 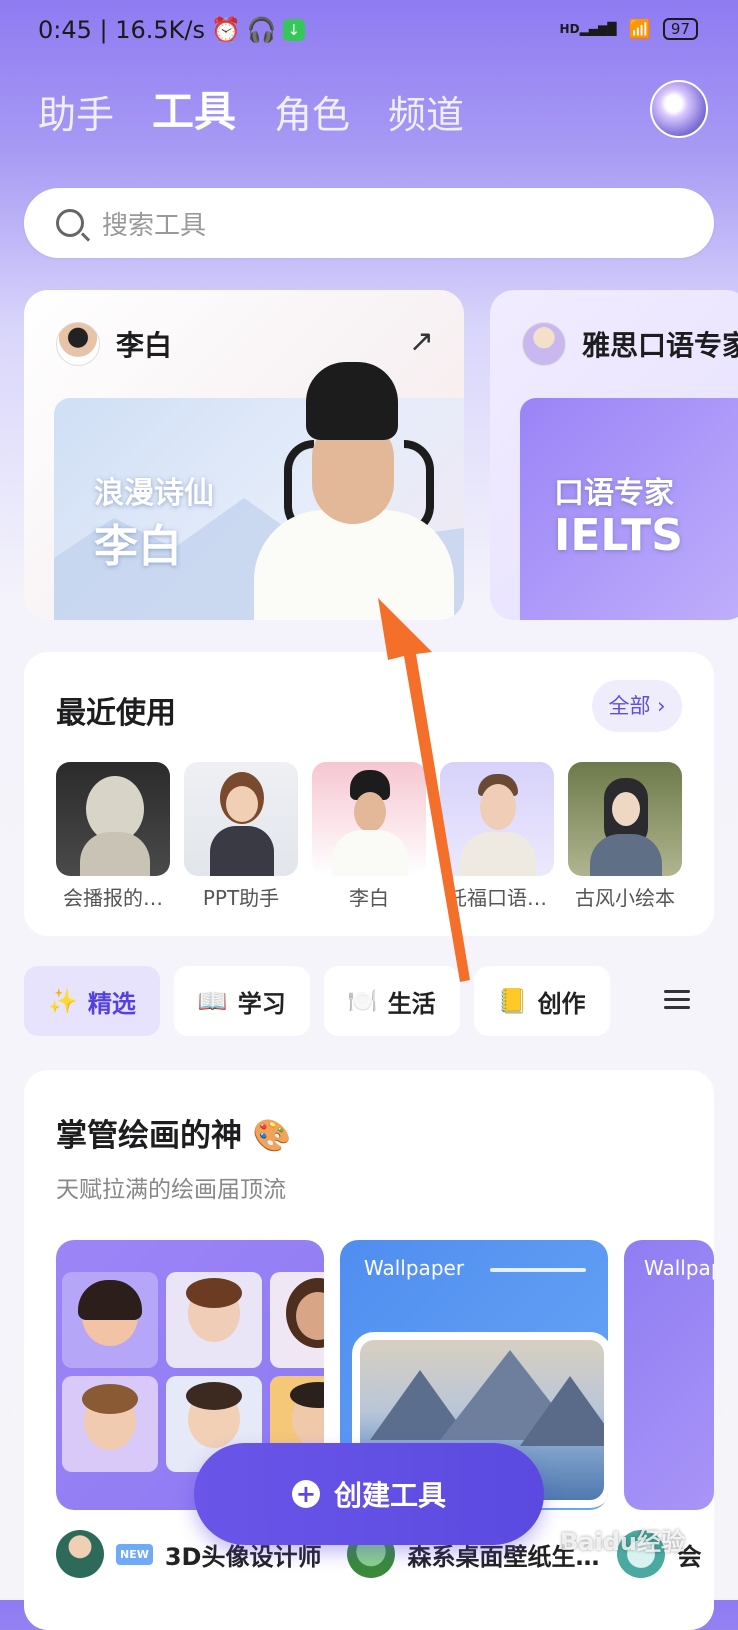 I want to click on divider, so click(x=538, y=1270).